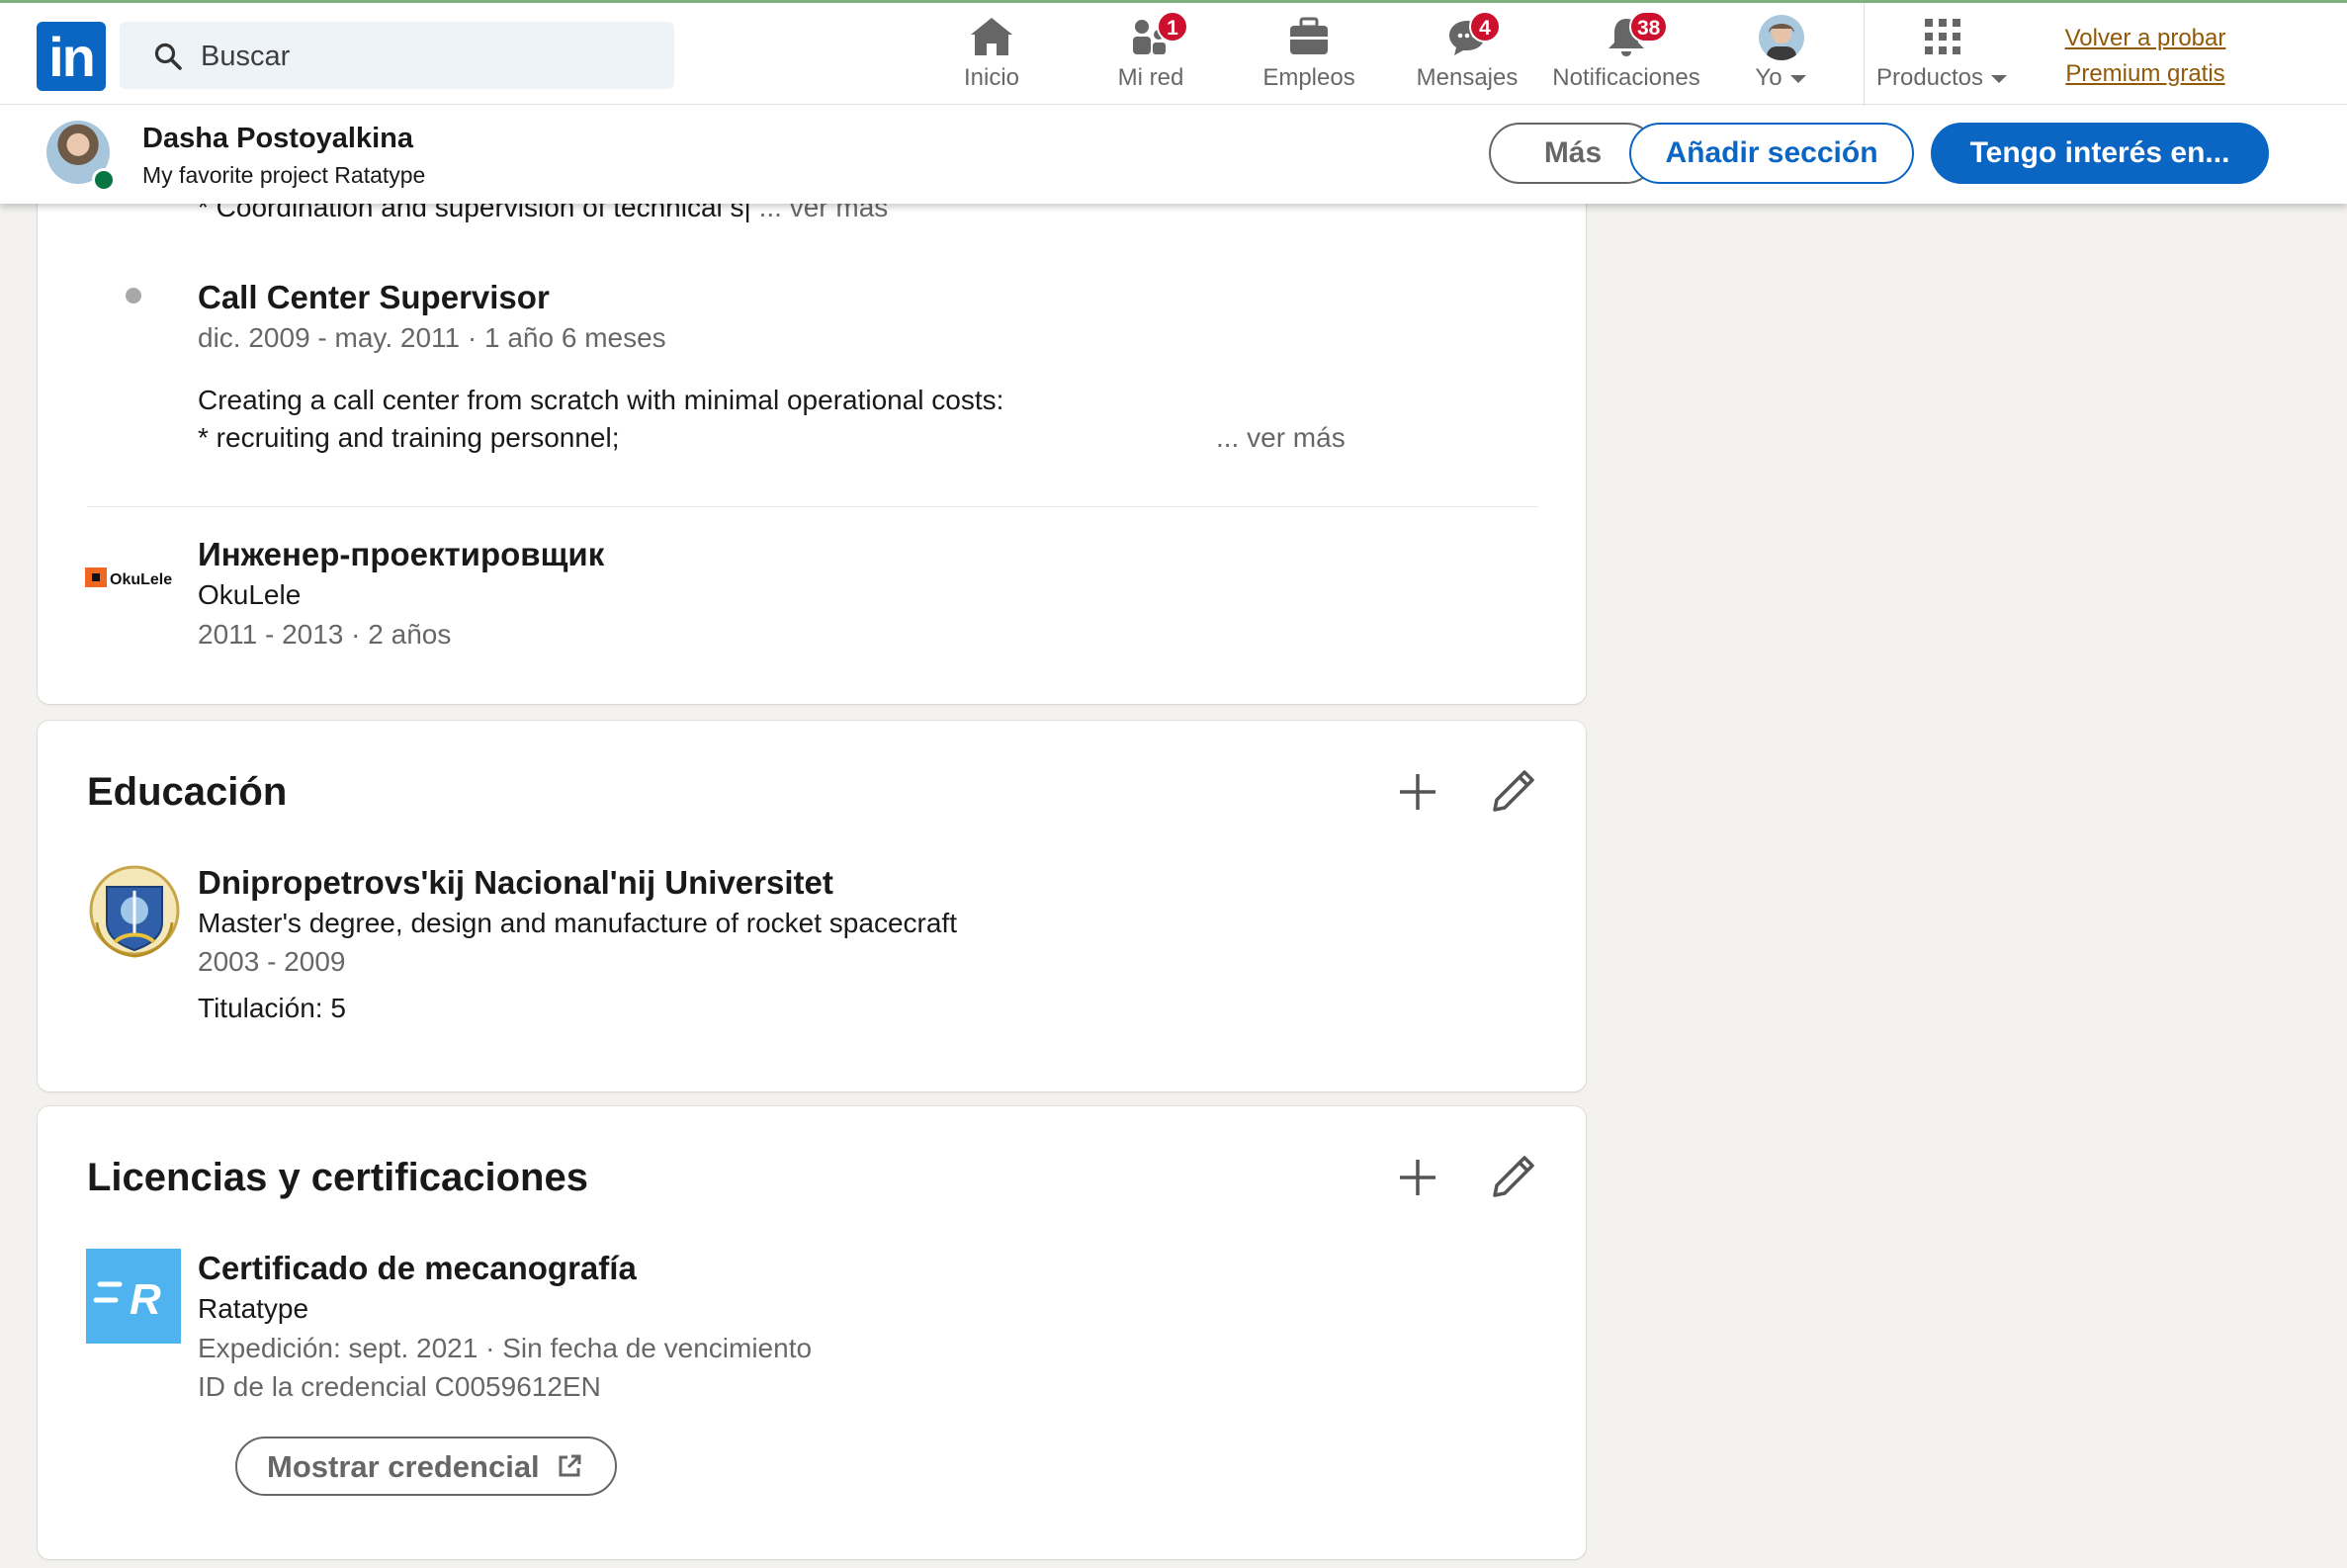 This screenshot has height=1568, width=2347. I want to click on add-license-button, so click(1417, 1177).